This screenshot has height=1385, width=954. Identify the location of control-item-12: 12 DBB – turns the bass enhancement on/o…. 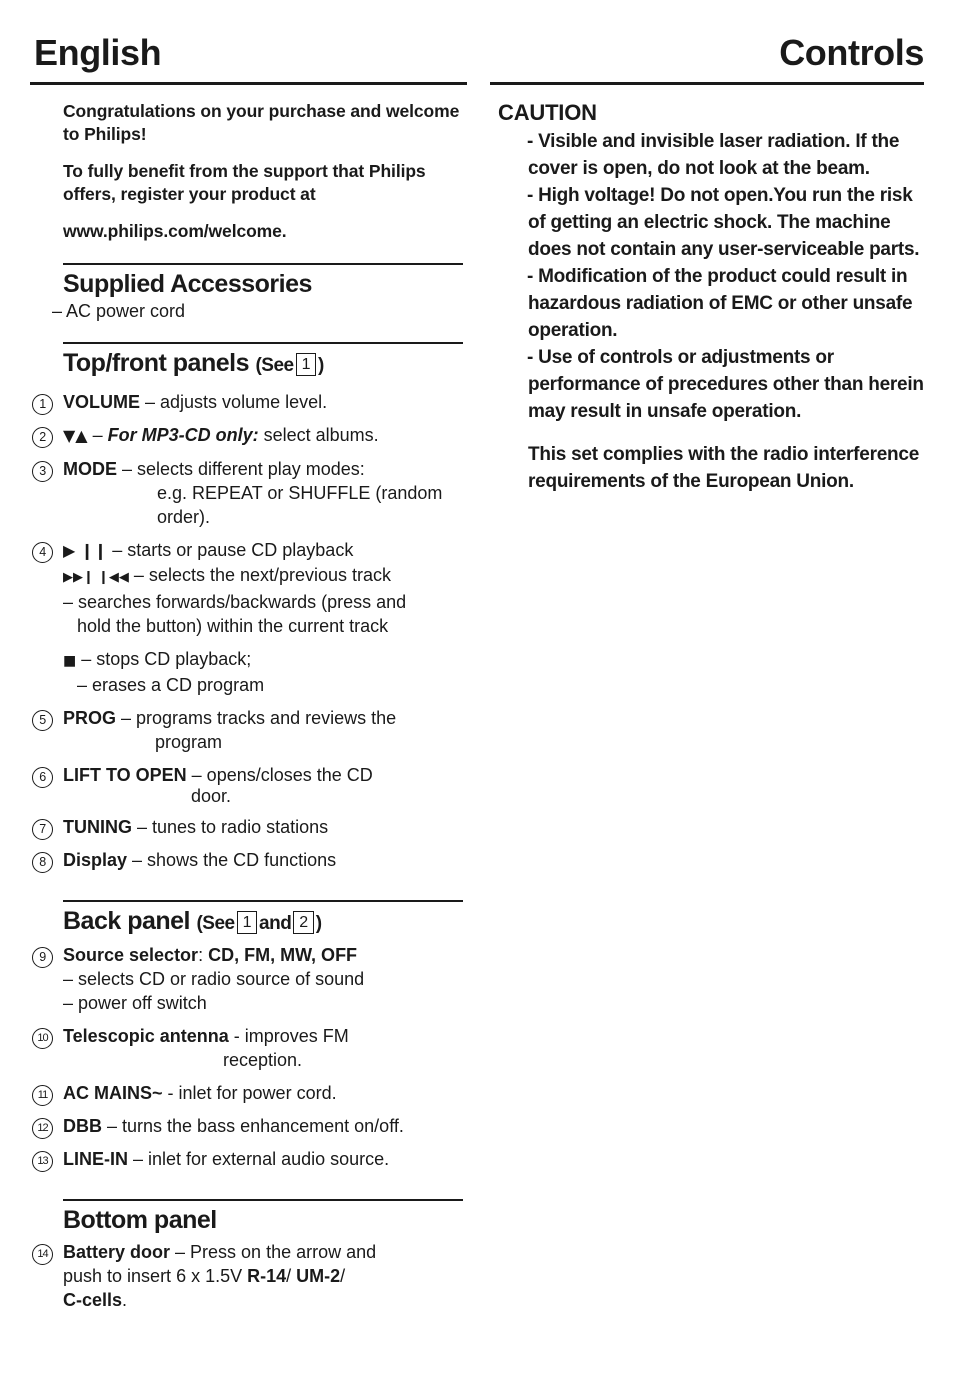
(250, 1126).